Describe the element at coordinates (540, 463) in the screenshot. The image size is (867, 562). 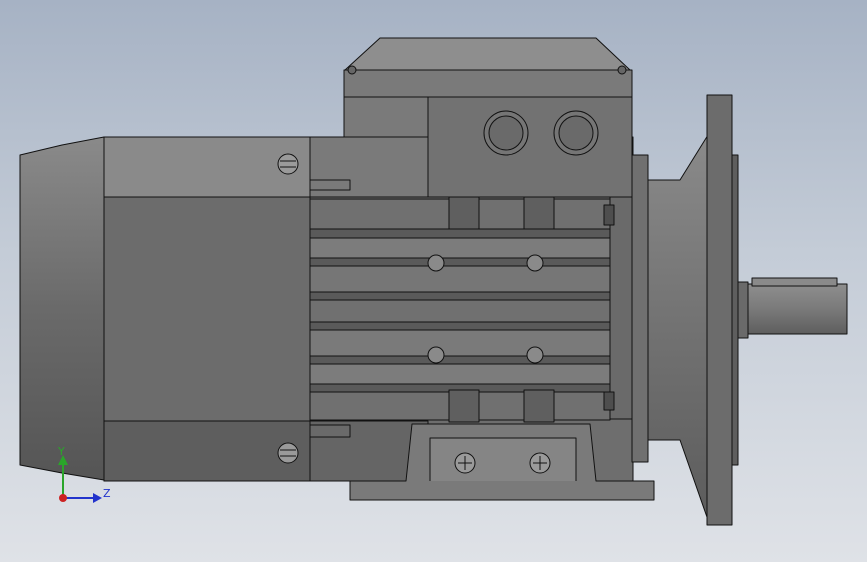
I see `foot-bolt-right` at that location.